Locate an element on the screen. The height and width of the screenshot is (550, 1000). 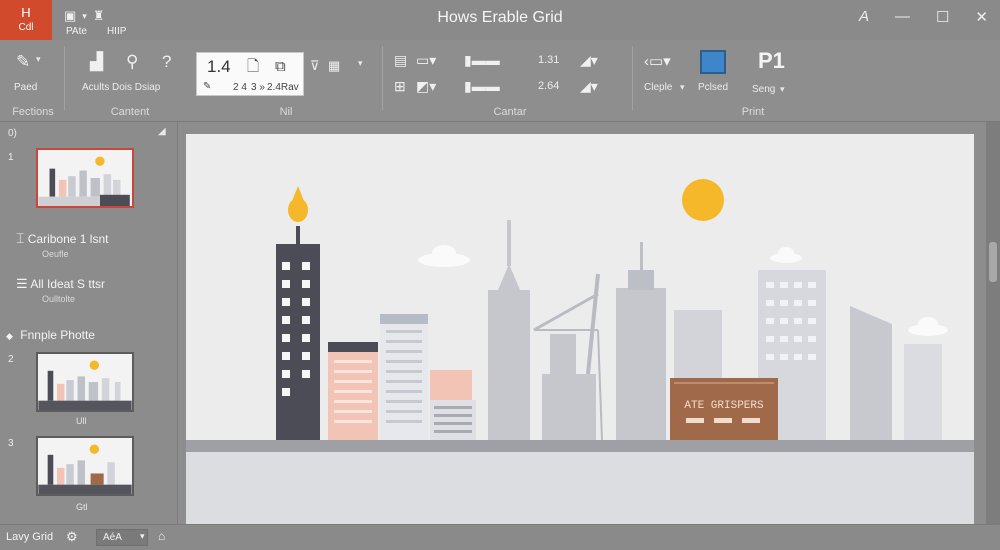
status-label: Lavy Grid is located at coordinates (30, 537).